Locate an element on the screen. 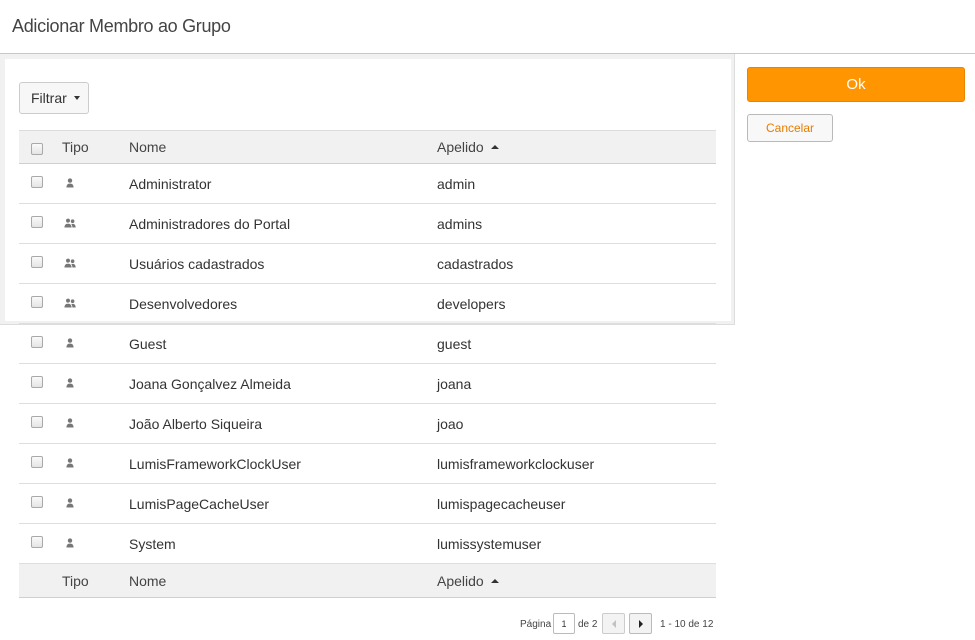 This screenshot has width=975, height=640. row-name: João Alberto Siqueira is located at coordinates (196, 423).